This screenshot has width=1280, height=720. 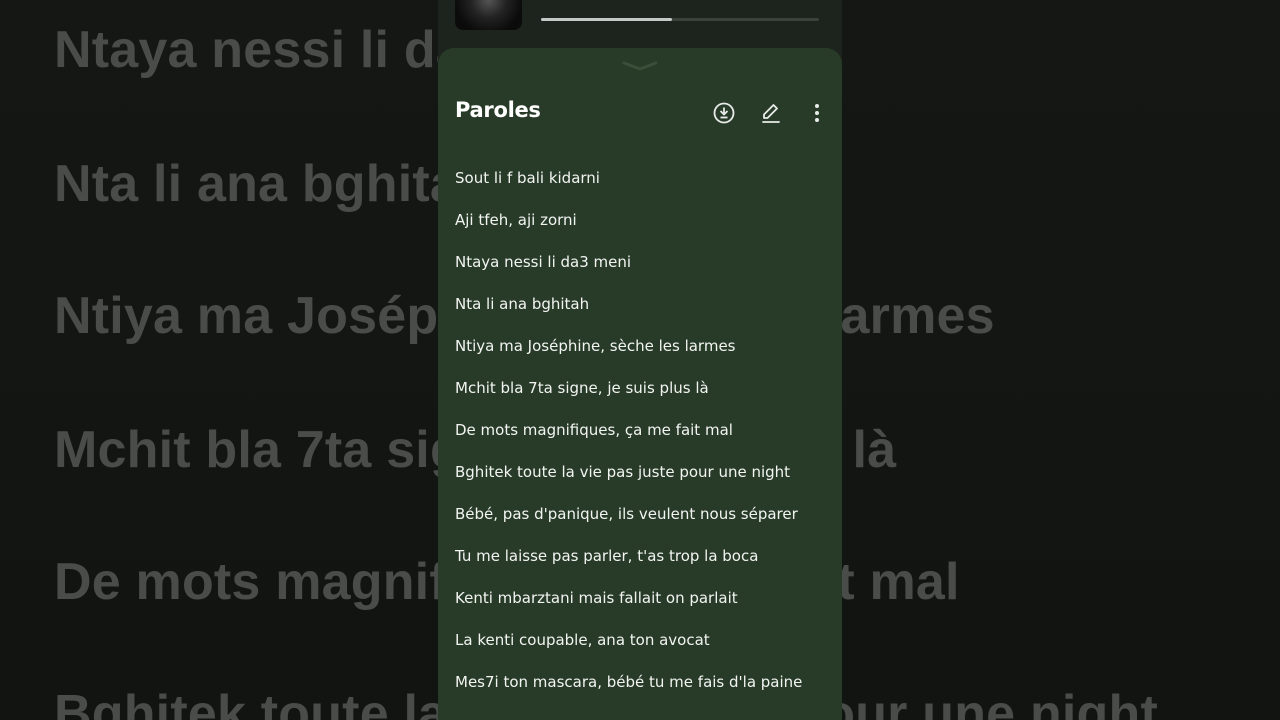 I want to click on lyric-line: Aji tfeh, aji zorni, so click(x=645, y=227).